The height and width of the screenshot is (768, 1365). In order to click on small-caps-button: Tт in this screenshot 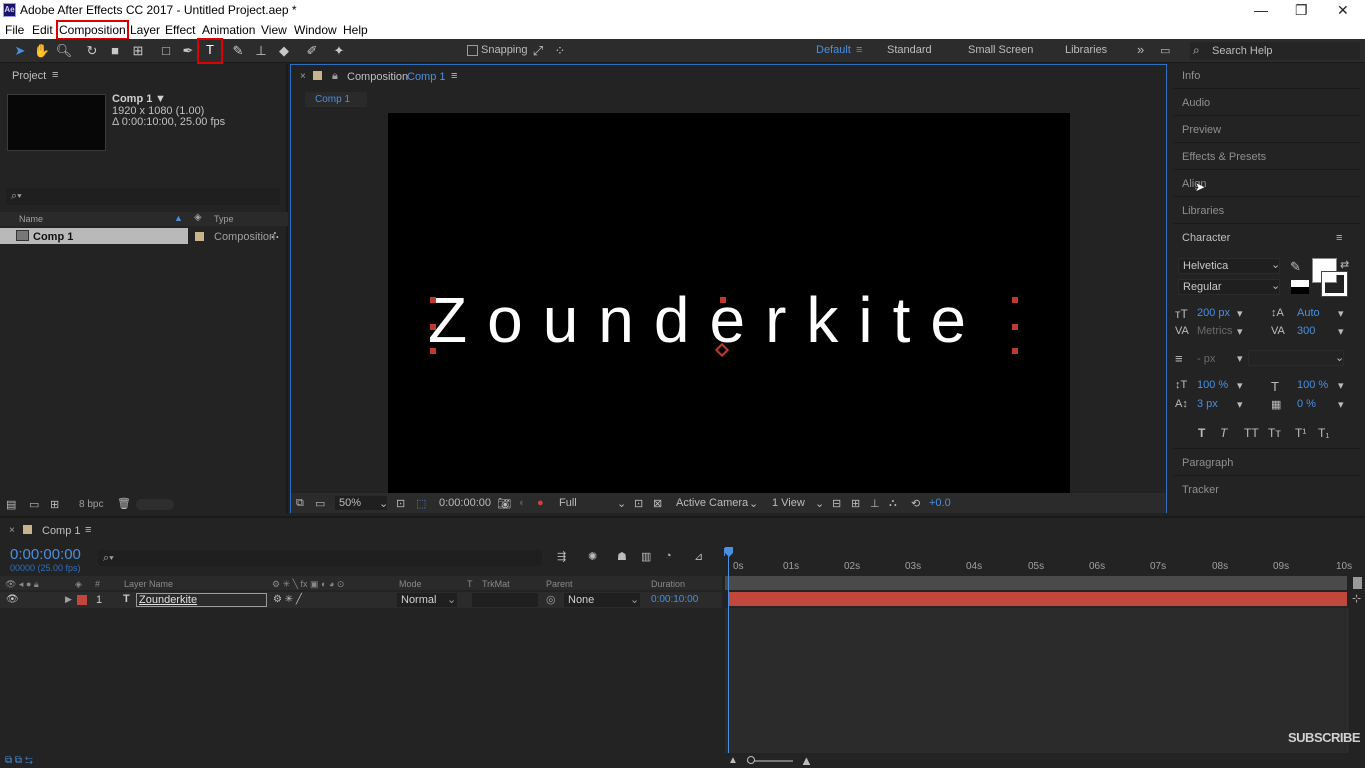, I will do `click(1274, 433)`.